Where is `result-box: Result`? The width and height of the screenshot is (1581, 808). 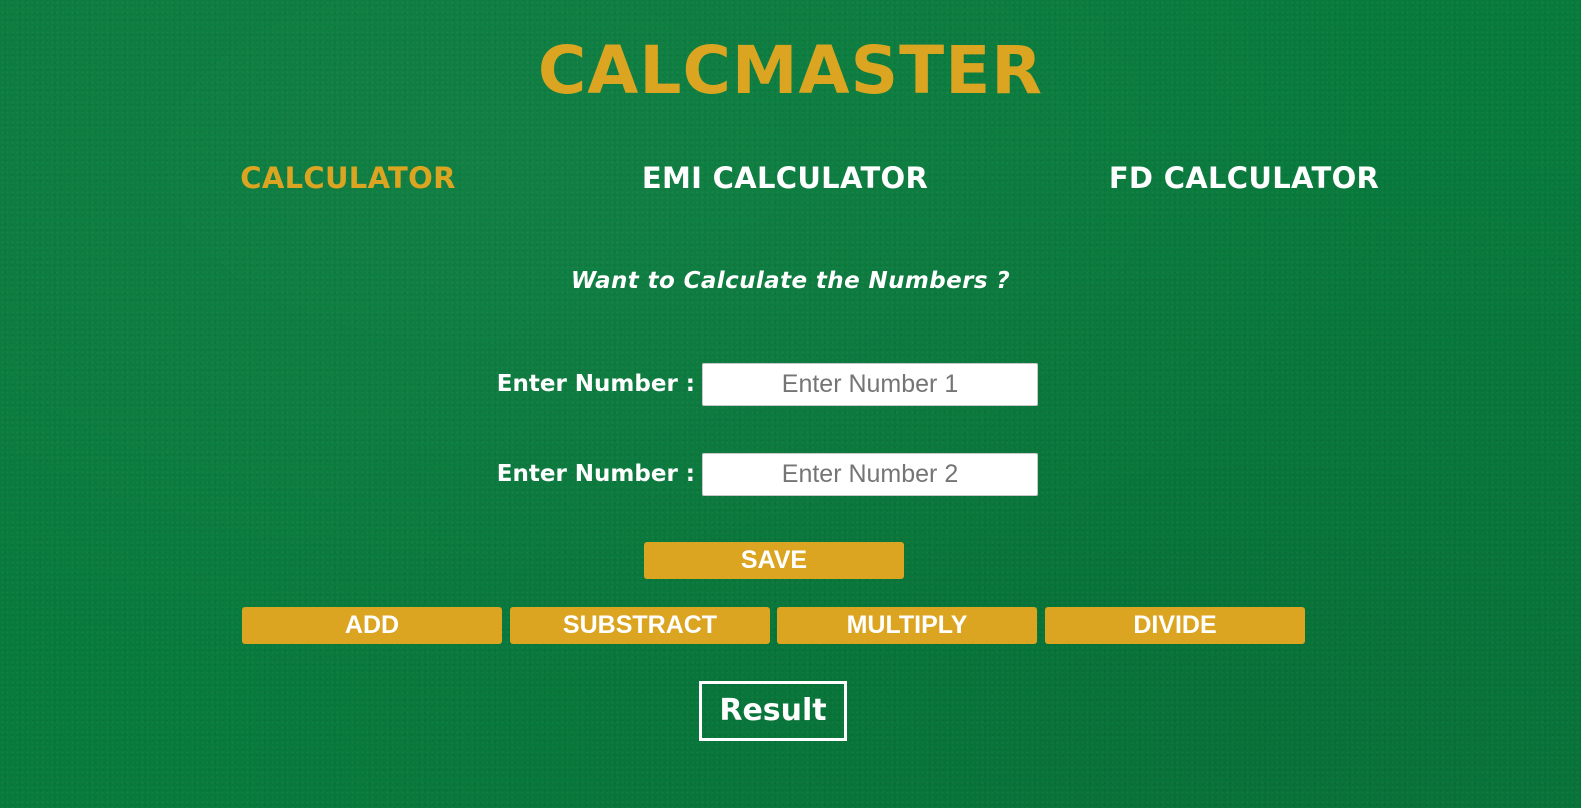 result-box: Result is located at coordinates (773, 711).